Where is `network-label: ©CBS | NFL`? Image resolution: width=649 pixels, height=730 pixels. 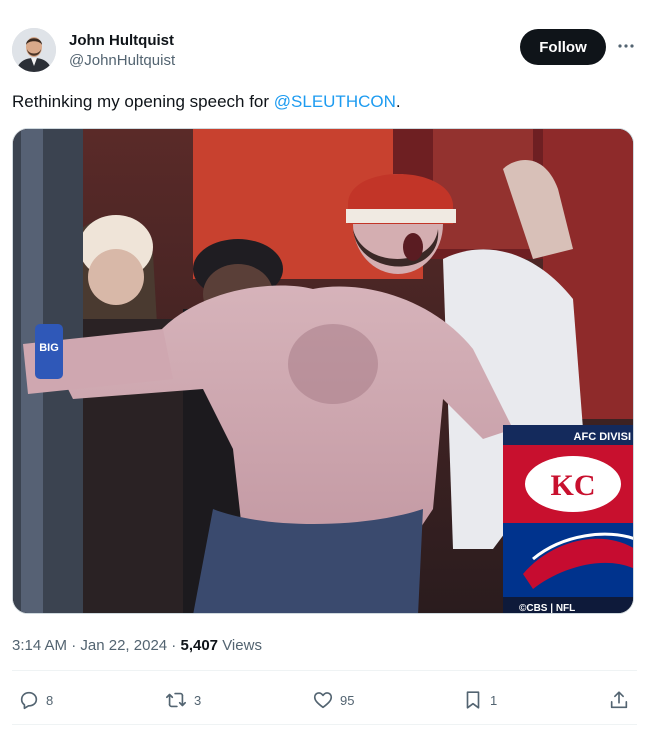
network-label: ©CBS | NFL is located at coordinates (547, 608).